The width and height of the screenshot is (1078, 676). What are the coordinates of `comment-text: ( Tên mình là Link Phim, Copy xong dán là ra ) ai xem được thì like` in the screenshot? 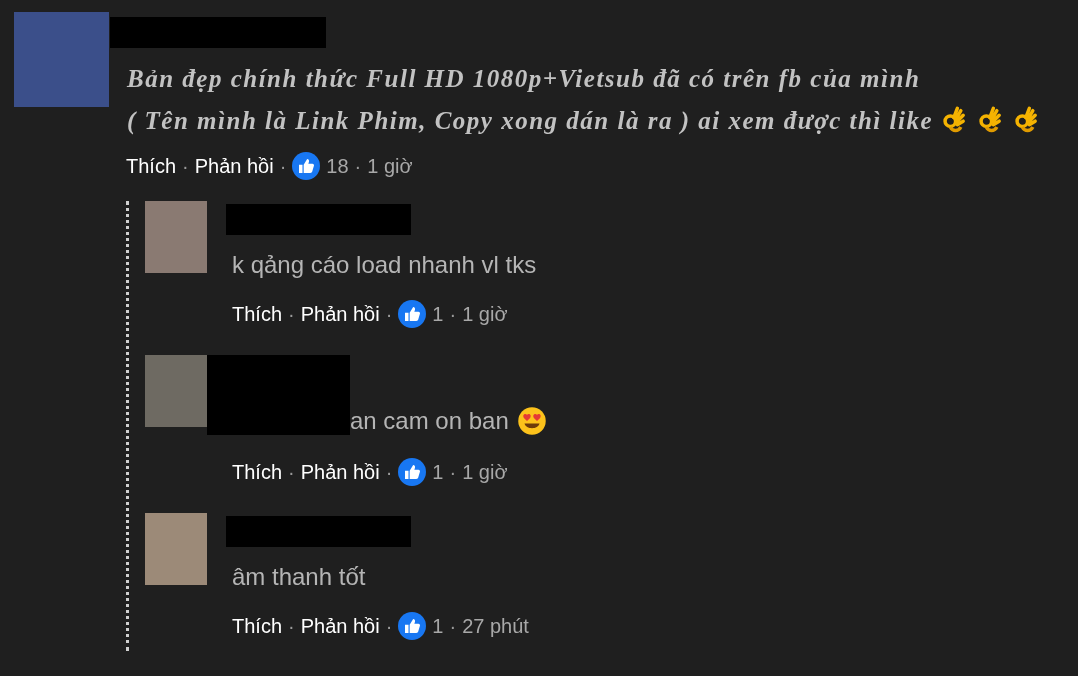 It's located at (530, 121).